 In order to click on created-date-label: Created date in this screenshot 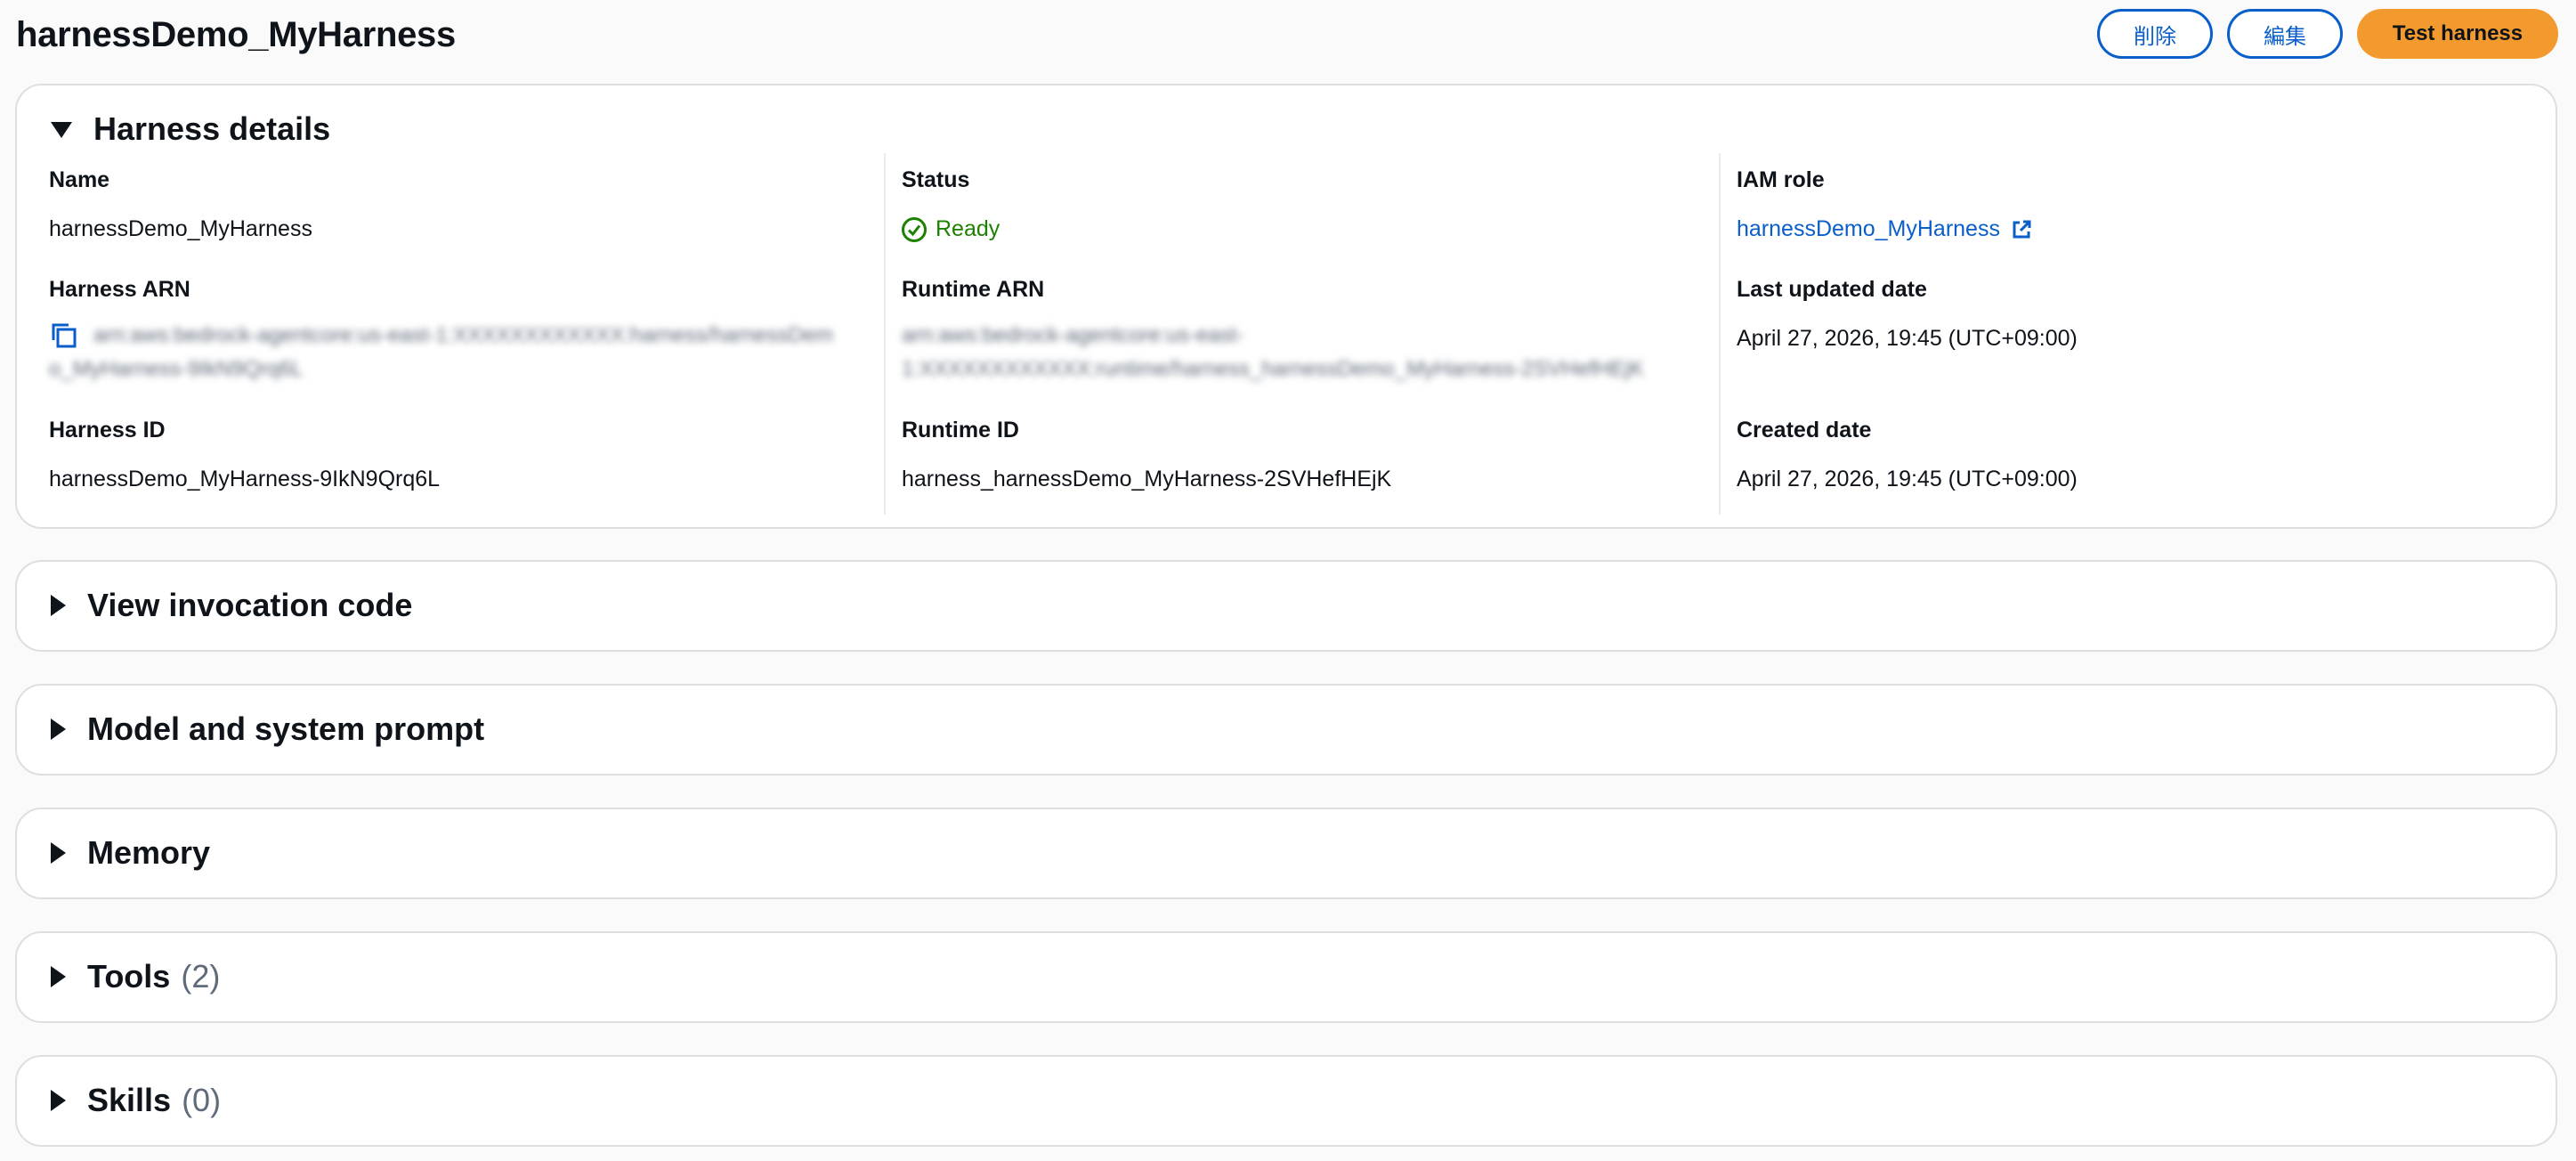, I will do `click(1805, 430)`.